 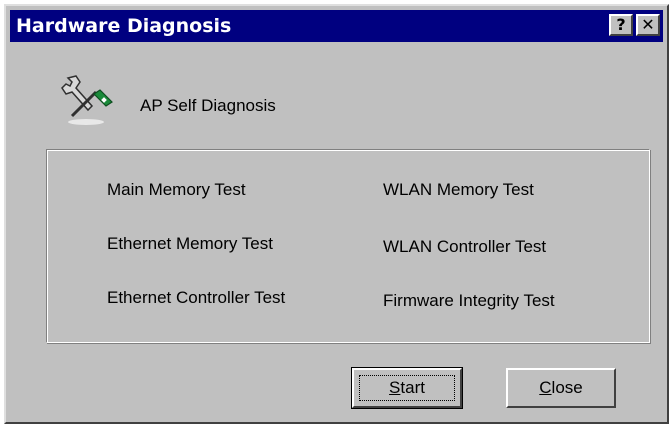 What do you see at coordinates (196, 297) in the screenshot?
I see `test-label-ethernet-controller: Ethernet Controller Test` at bounding box center [196, 297].